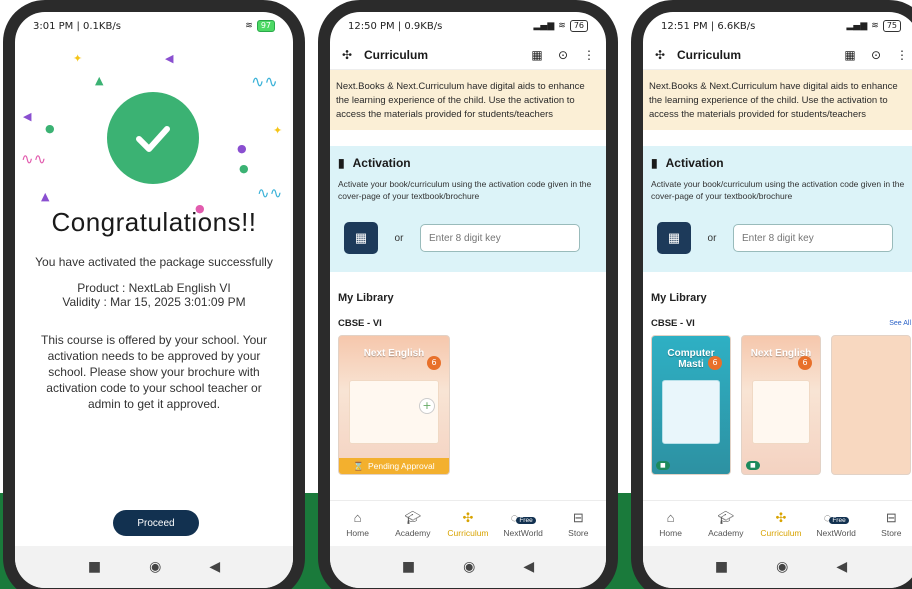  I want to click on validity-line: Validity : Mar 15, 2025 3:01:09 PM, so click(154, 302).